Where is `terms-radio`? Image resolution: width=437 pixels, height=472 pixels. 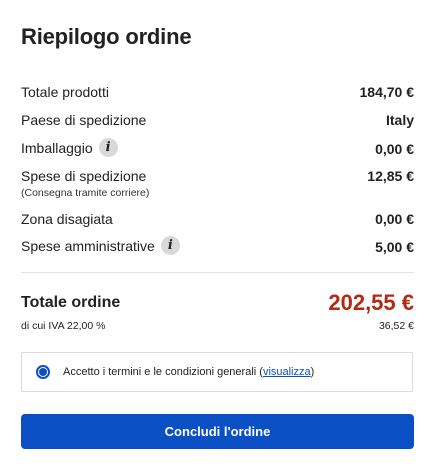
terms-radio is located at coordinates (43, 372).